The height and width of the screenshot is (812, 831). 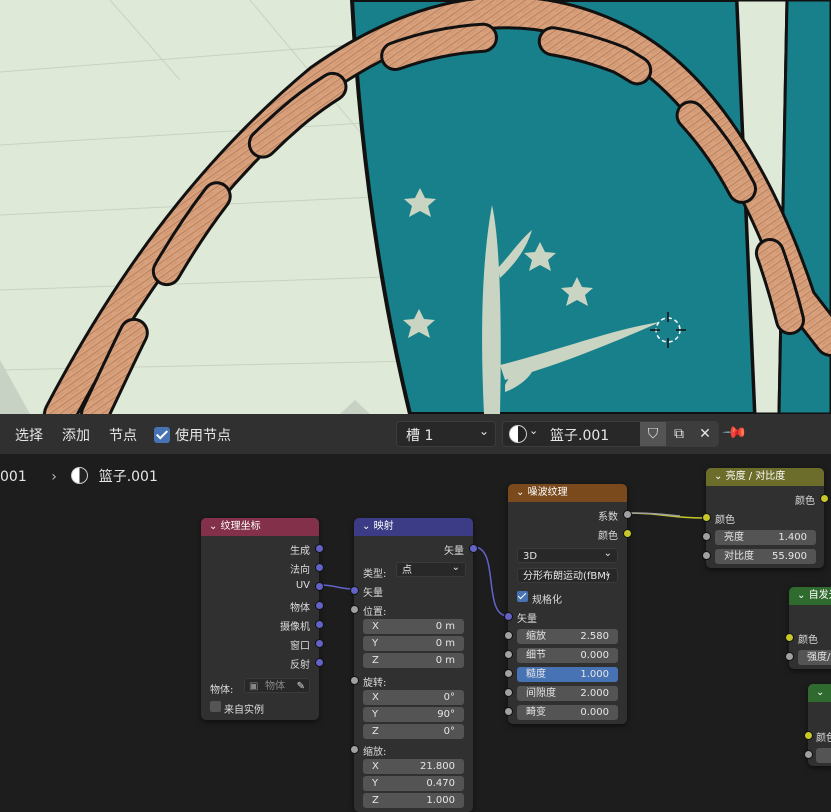 What do you see at coordinates (375, 643) in the screenshot?
I see `location-y-label: Y` at bounding box center [375, 643].